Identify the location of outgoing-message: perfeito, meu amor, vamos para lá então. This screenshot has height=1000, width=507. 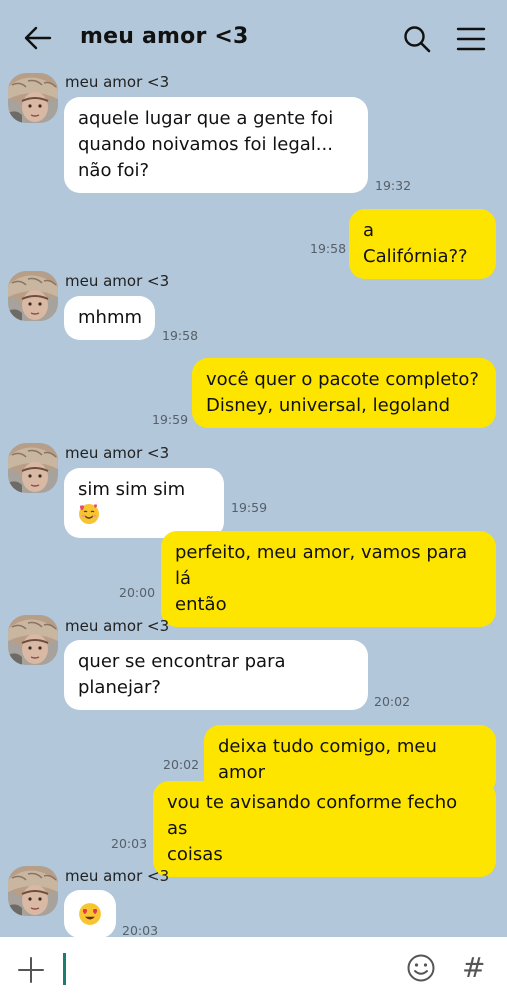
(328, 579).